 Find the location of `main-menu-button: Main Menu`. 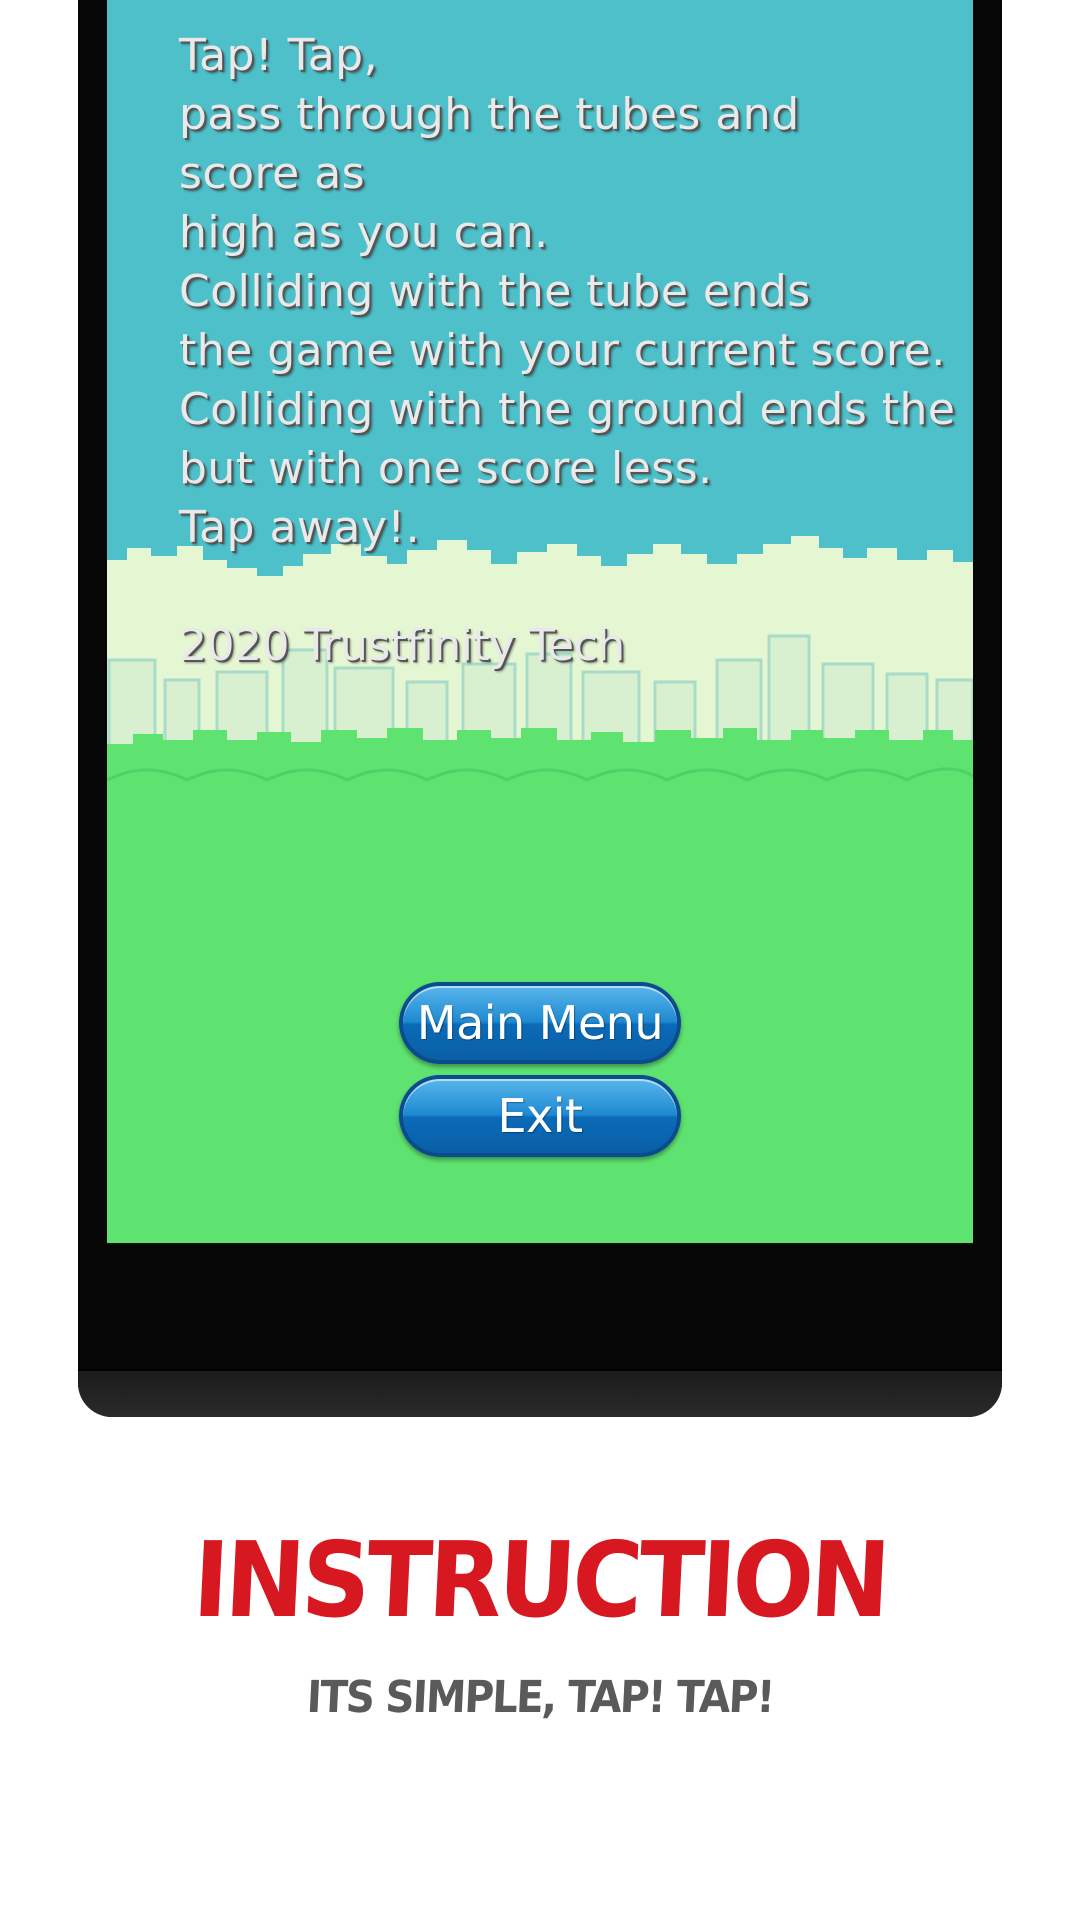

main-menu-button: Main Menu is located at coordinates (540, 1023).